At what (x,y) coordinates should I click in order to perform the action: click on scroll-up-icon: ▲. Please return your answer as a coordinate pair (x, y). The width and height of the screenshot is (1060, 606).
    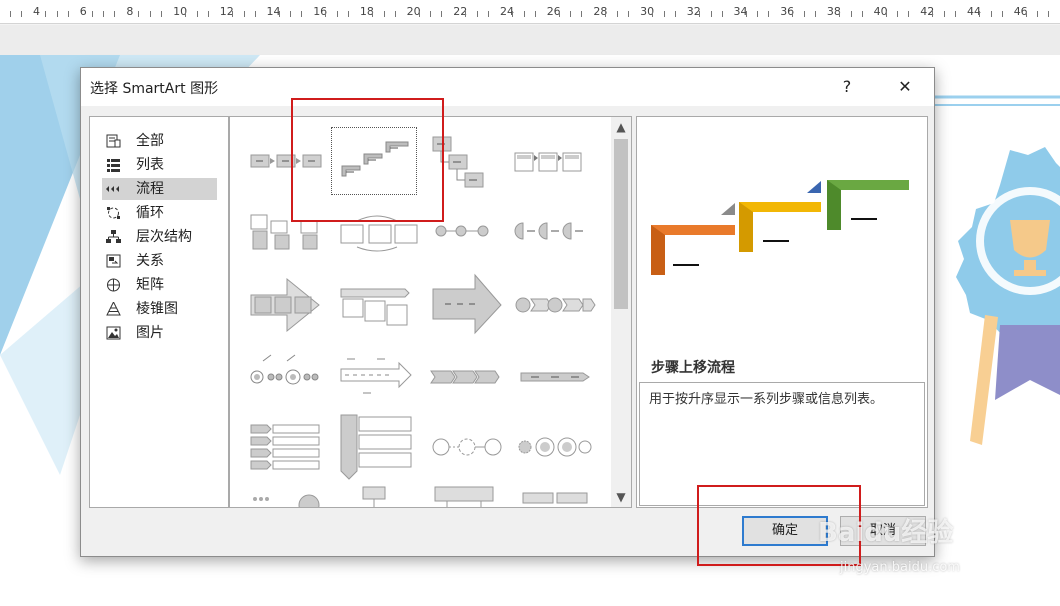
    Looking at the image, I should click on (621, 127).